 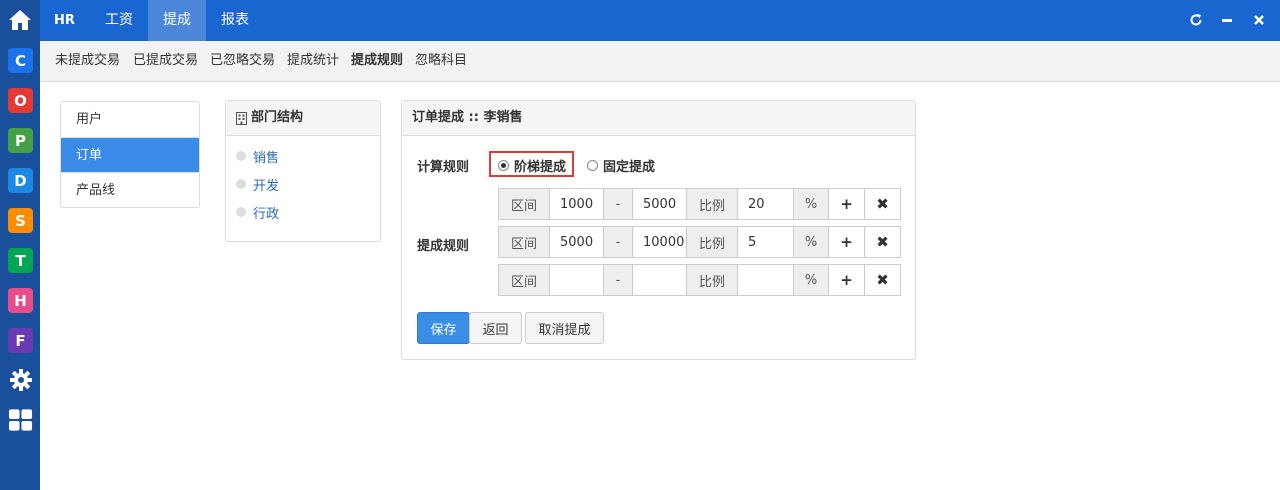 What do you see at coordinates (20, 60) in the screenshot?
I see `app-c-icon: C` at bounding box center [20, 60].